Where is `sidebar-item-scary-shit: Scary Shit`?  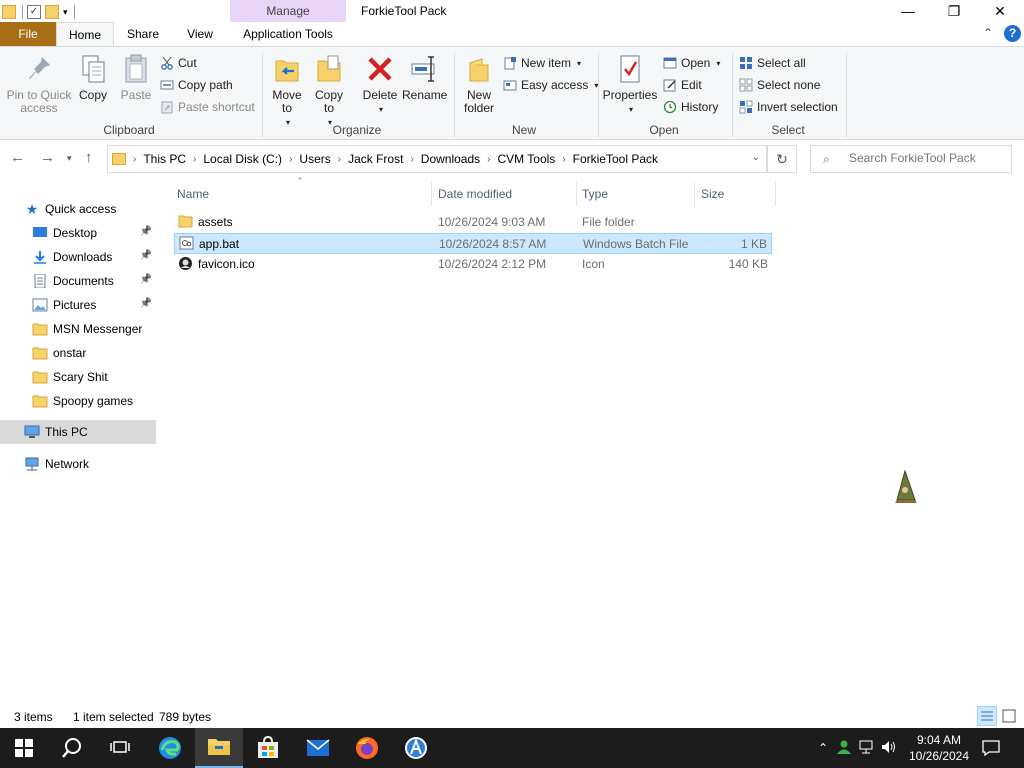 sidebar-item-scary-shit: Scary Shit is located at coordinates (78, 377).